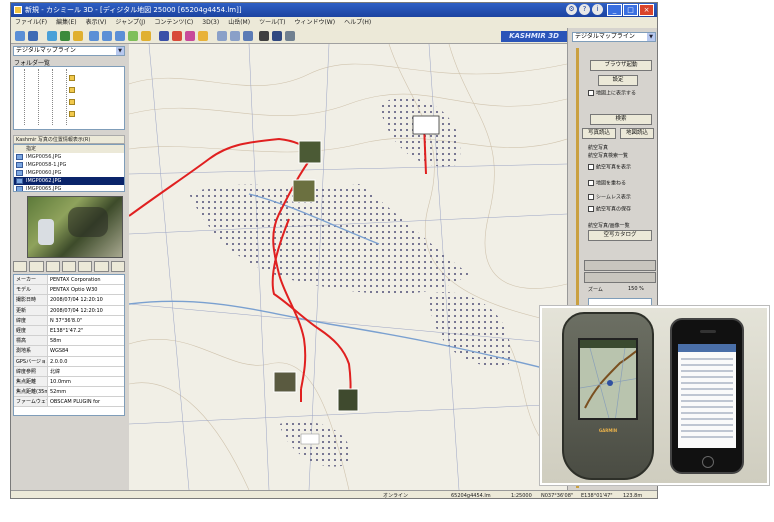 The height and width of the screenshot is (522, 774). What do you see at coordinates (31, 371) in the screenshot?
I see `property-key: 緯度参照` at bounding box center [31, 371].